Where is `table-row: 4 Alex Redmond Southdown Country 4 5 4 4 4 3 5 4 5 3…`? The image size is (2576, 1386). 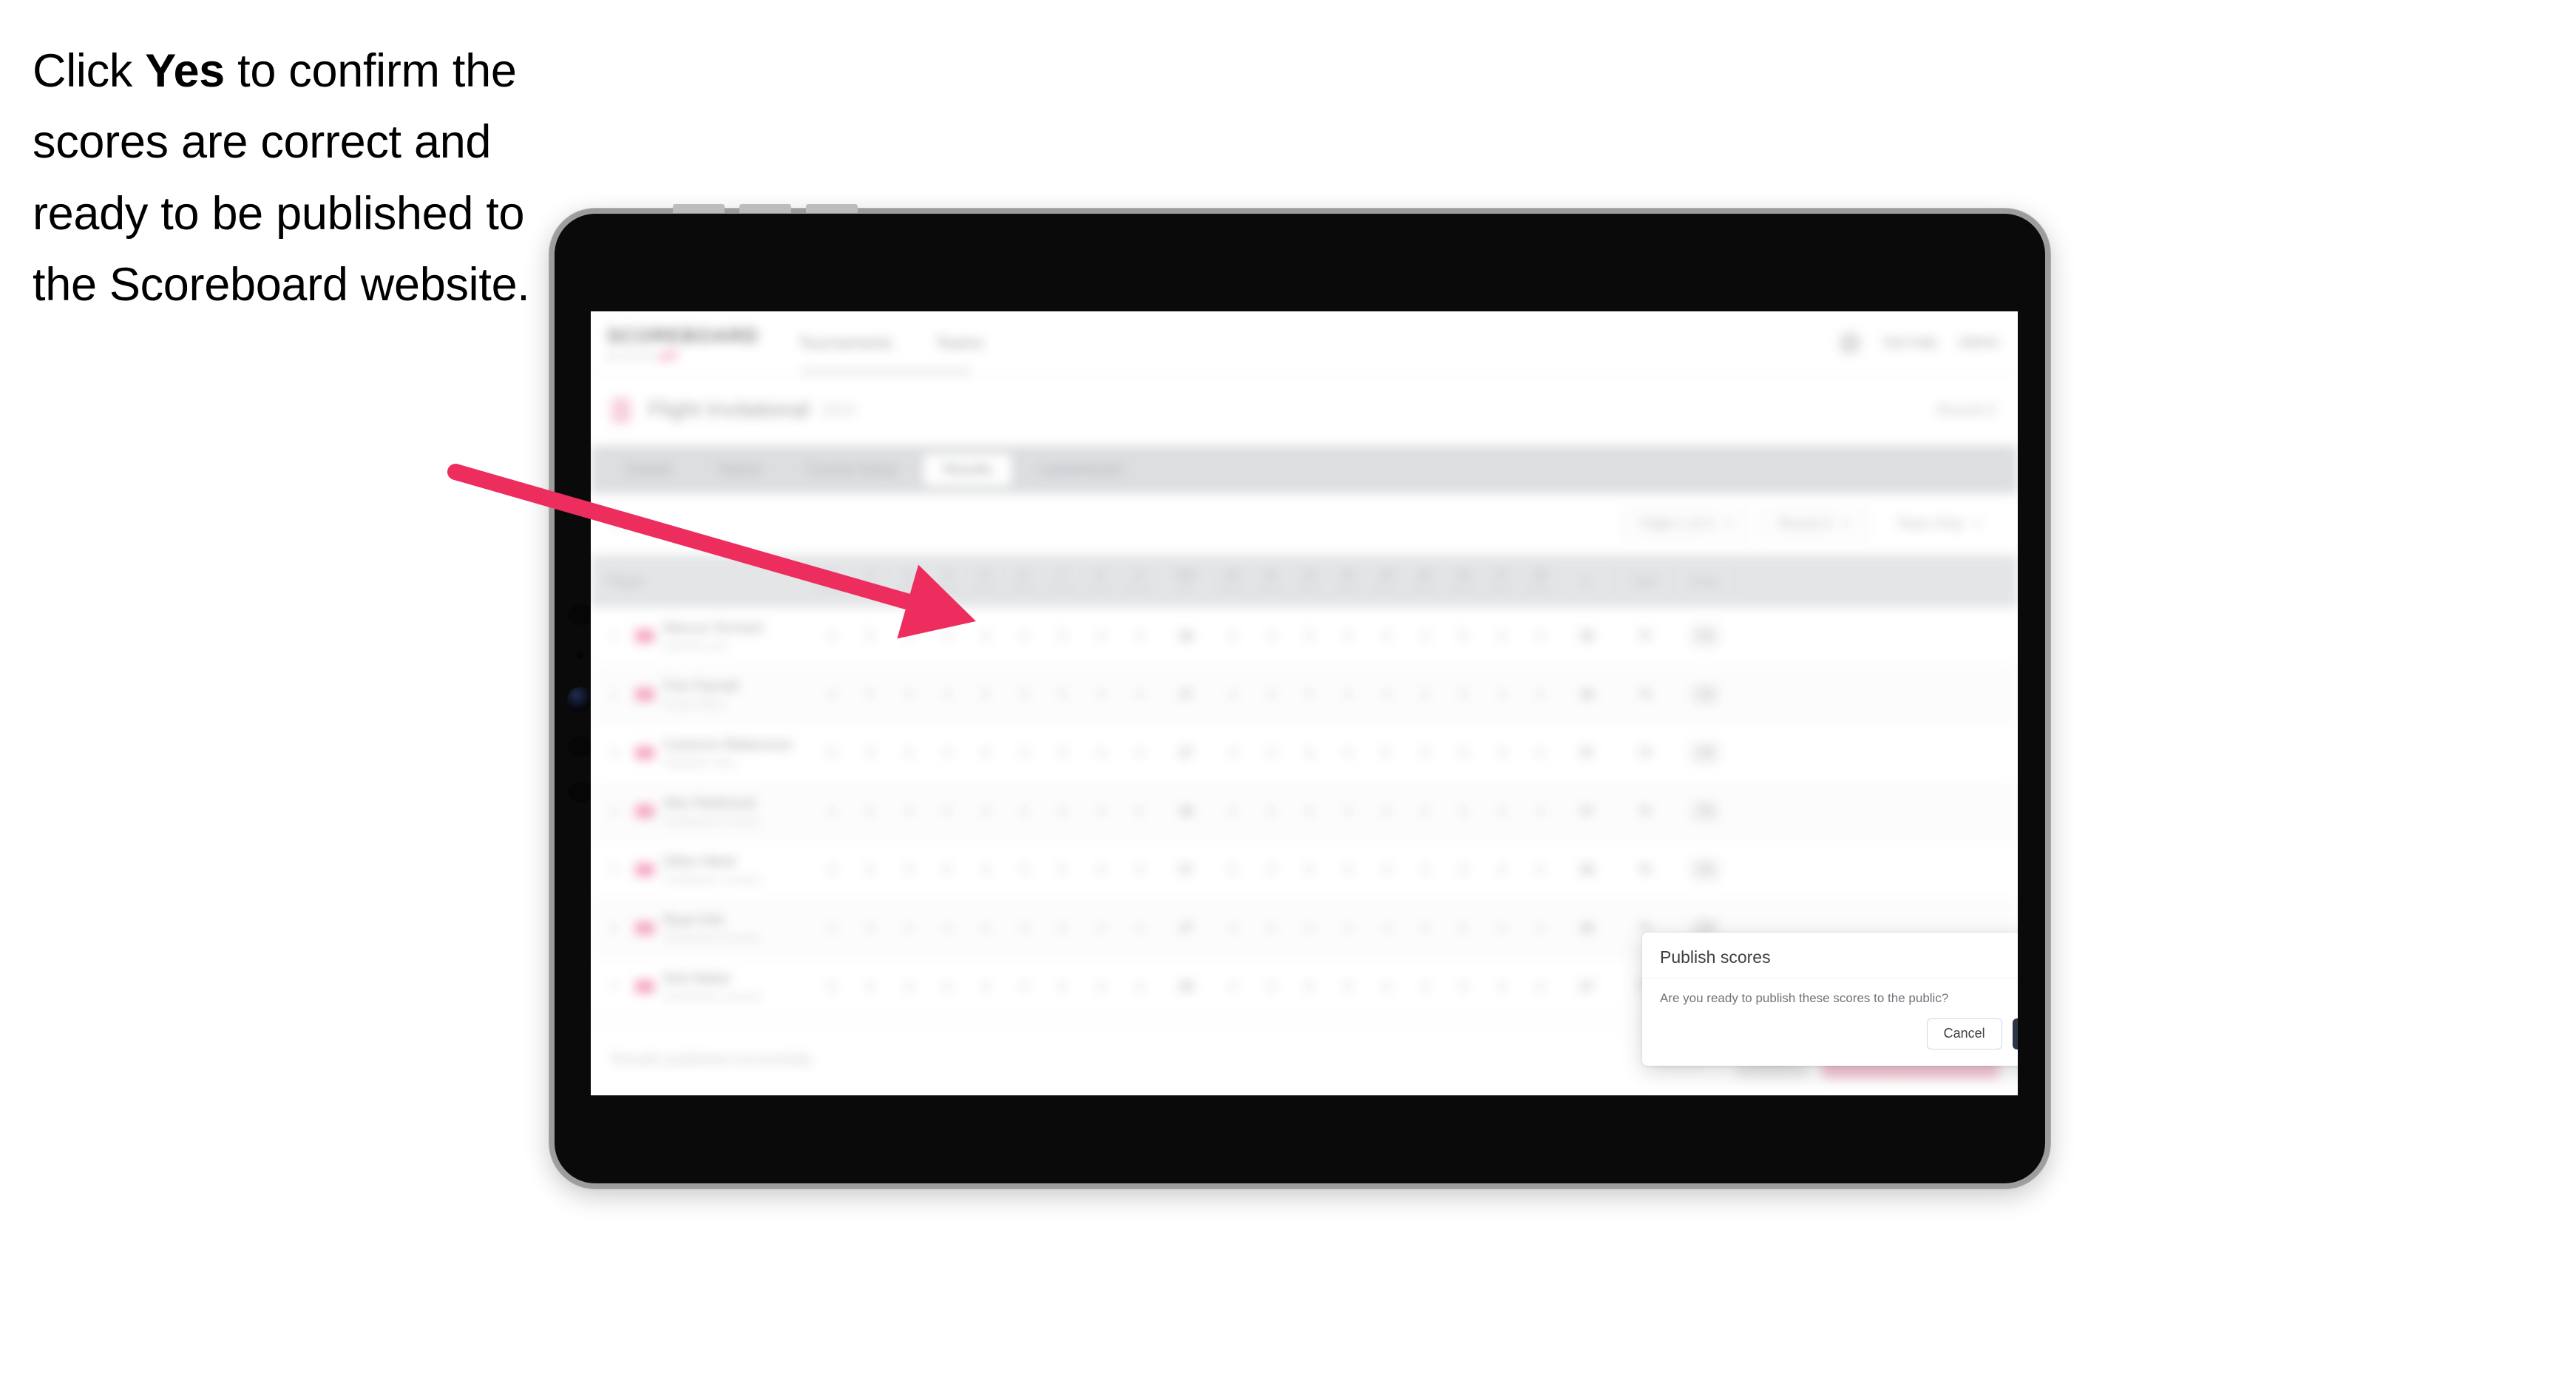 table-row: 4 Alex Redmond Southdown Country 4 5 4 4 4 3 5 4 5 3… is located at coordinates (1304, 811).